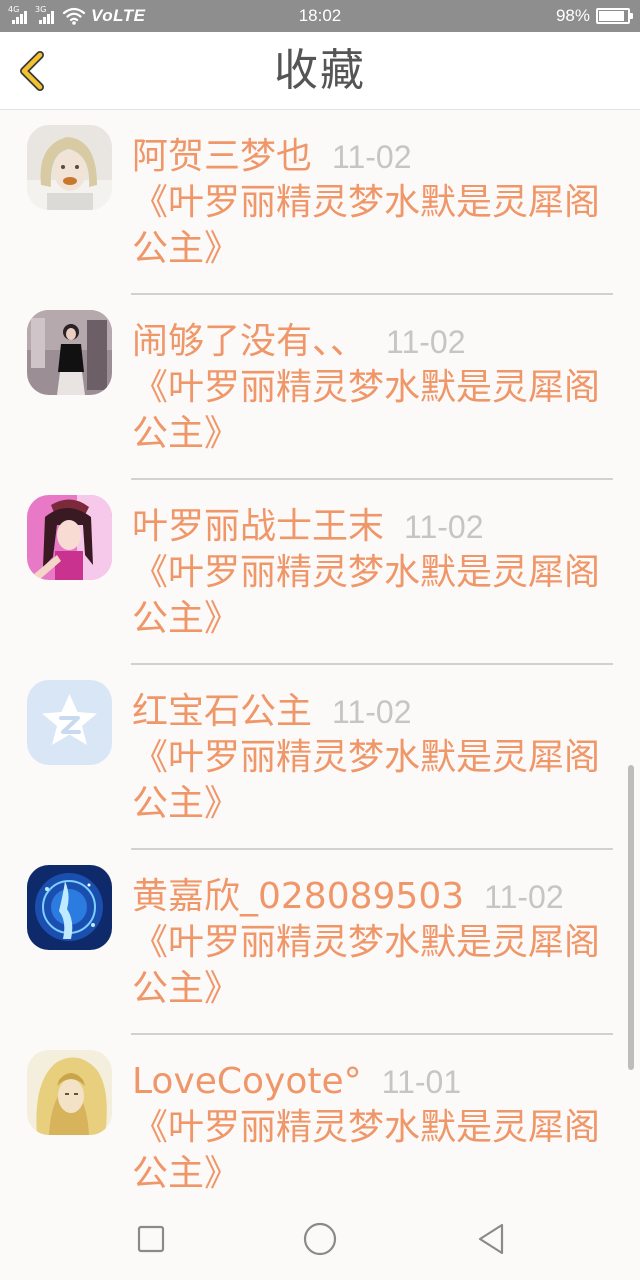 The height and width of the screenshot is (1280, 640). I want to click on qzone-star-icon, so click(69, 722).